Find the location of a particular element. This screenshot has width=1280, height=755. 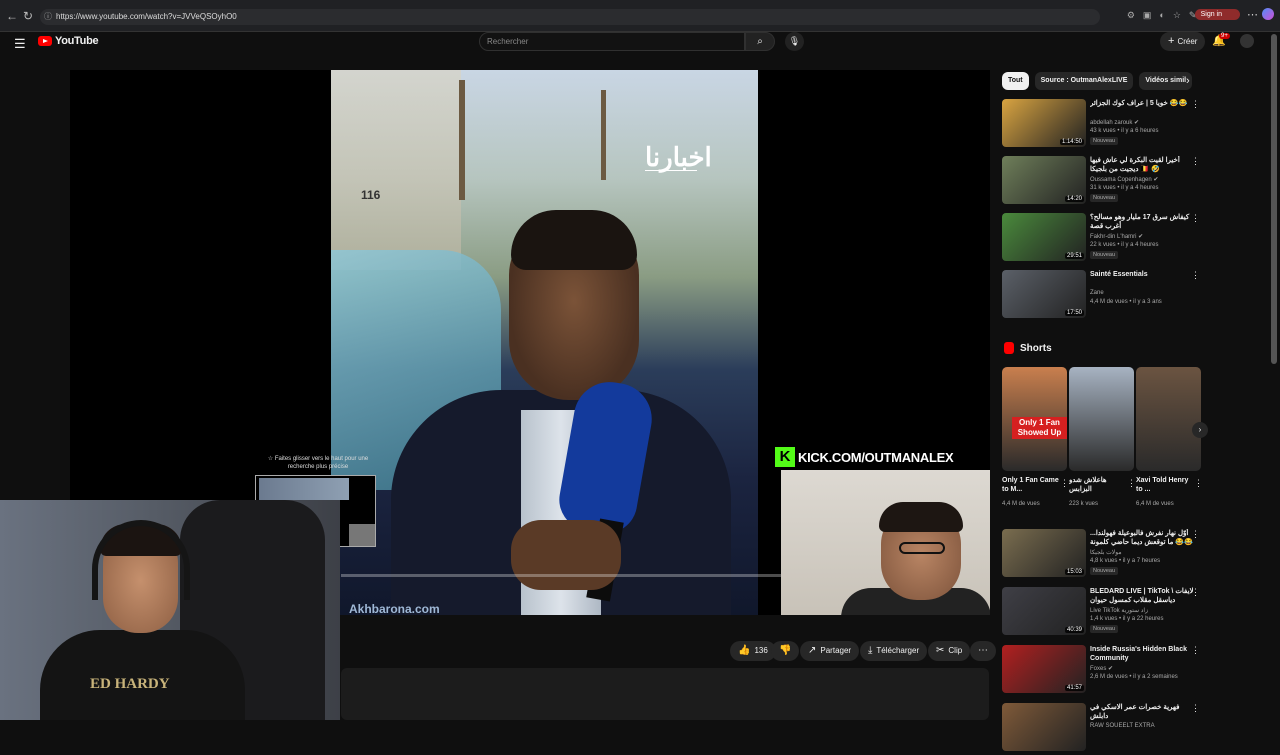

reload-icon: ↻ is located at coordinates (28, 16).